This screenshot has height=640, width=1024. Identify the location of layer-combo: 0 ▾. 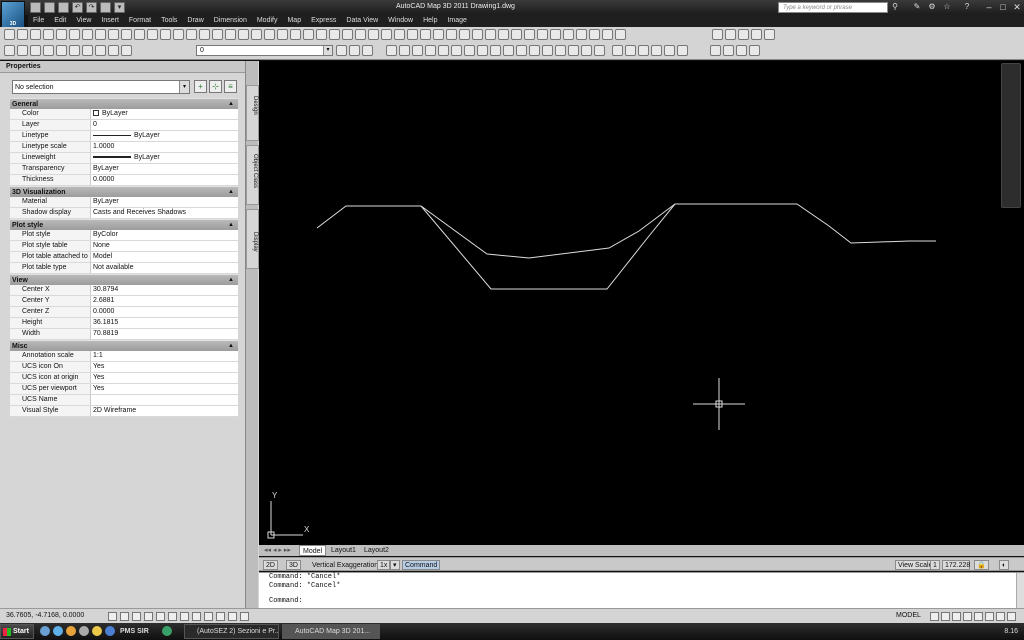
(264, 50).